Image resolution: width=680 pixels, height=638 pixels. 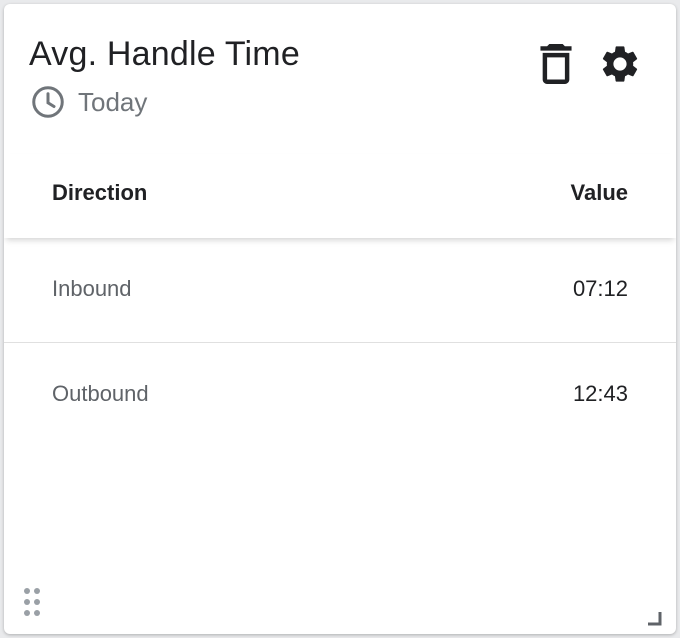 I want to click on trash-icon, so click(x=556, y=64).